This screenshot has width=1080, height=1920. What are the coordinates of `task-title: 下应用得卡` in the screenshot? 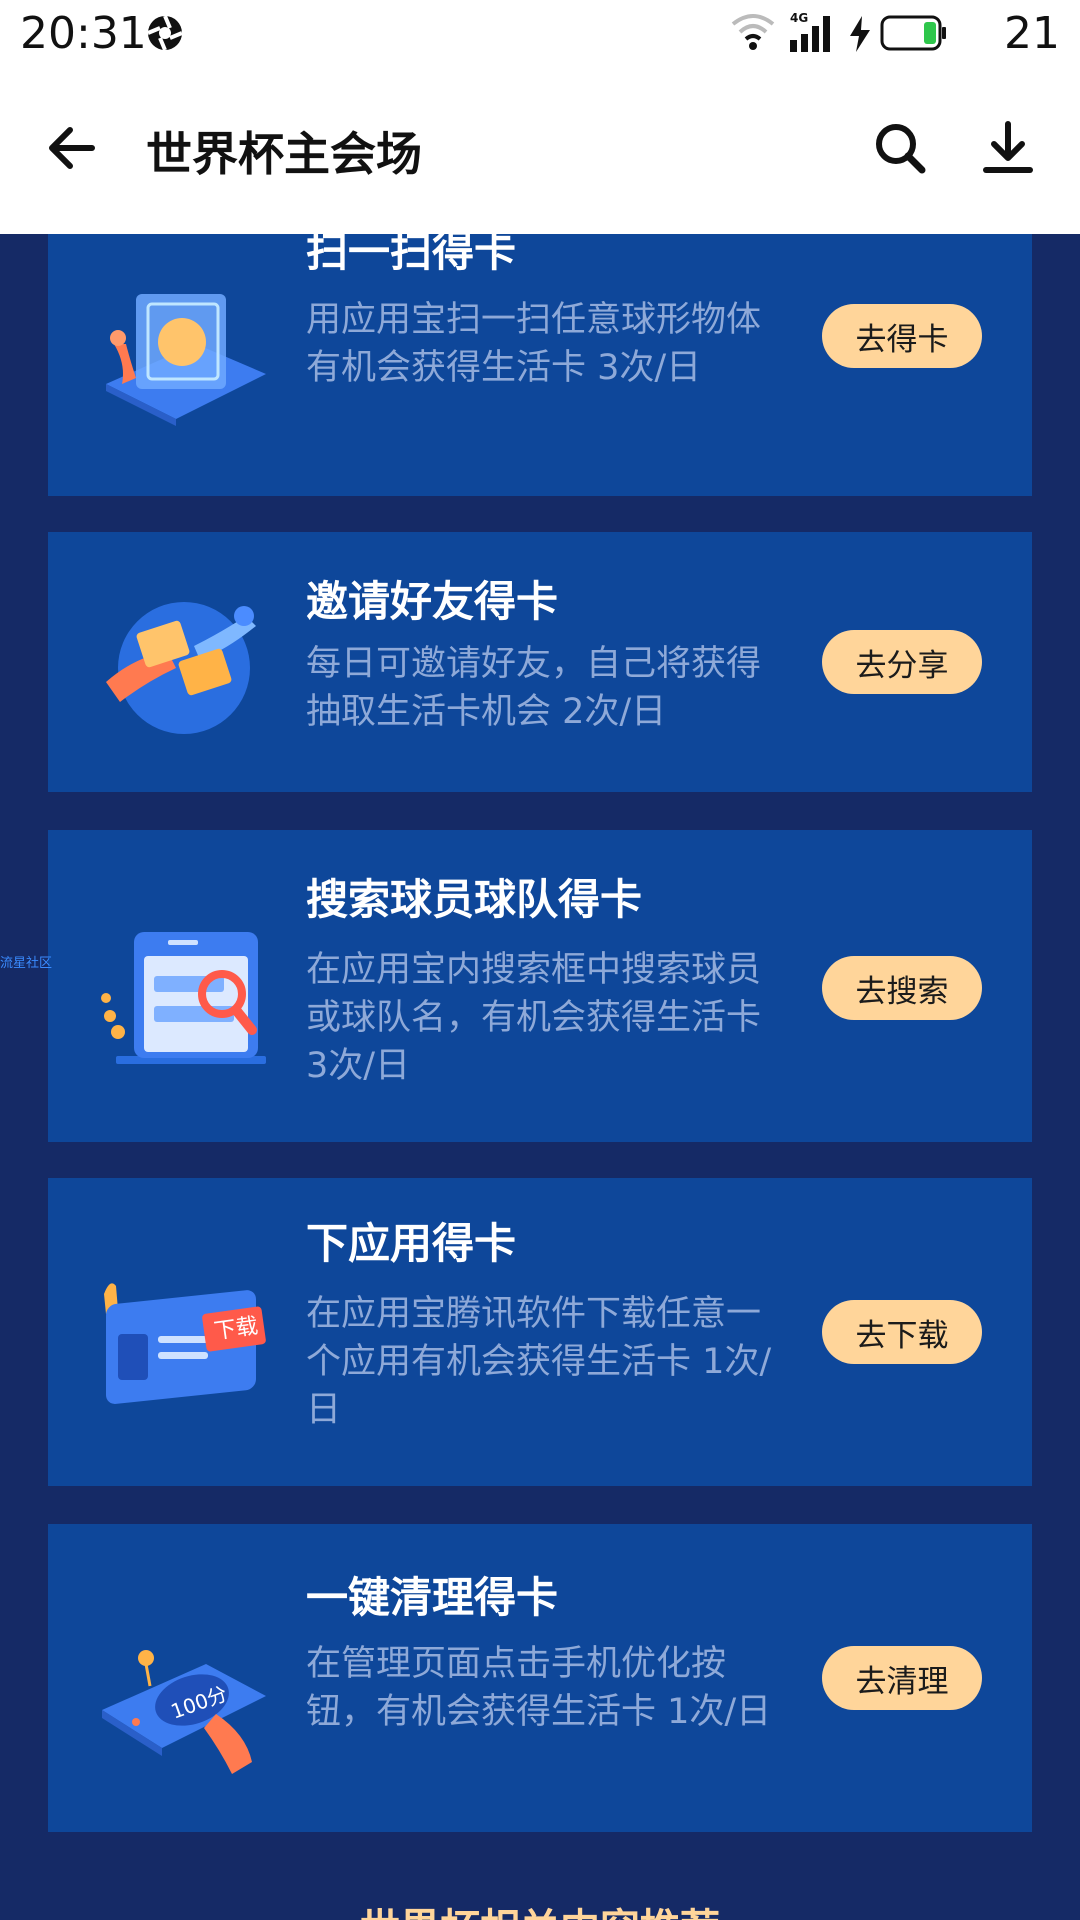 It's located at (411, 1243).